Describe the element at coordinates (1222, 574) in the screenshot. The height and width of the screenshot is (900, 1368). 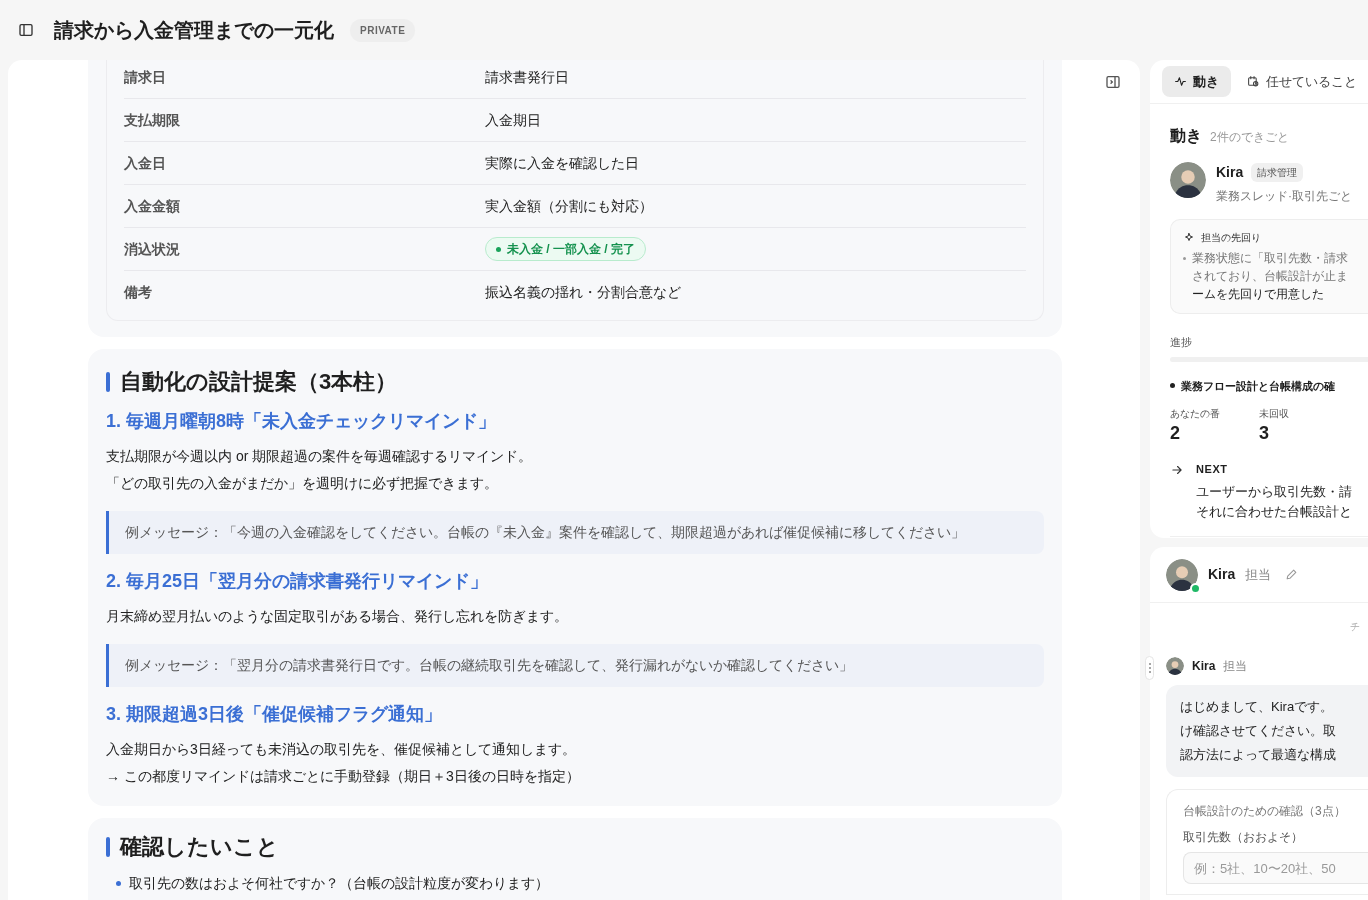
I see `assignee-name: Kira` at that location.